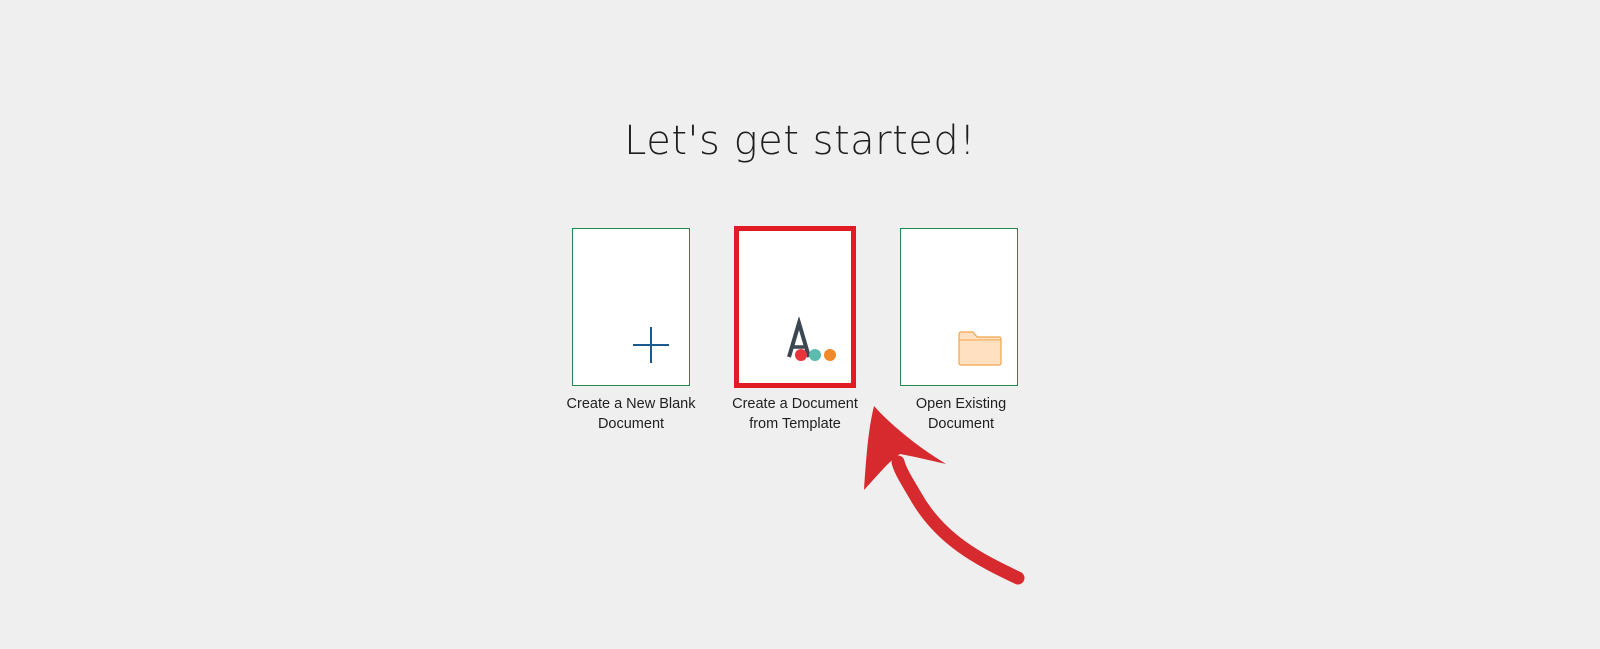 This screenshot has height=649, width=1600. What do you see at coordinates (944, 495) in the screenshot?
I see `annotation-arrow-icon` at bounding box center [944, 495].